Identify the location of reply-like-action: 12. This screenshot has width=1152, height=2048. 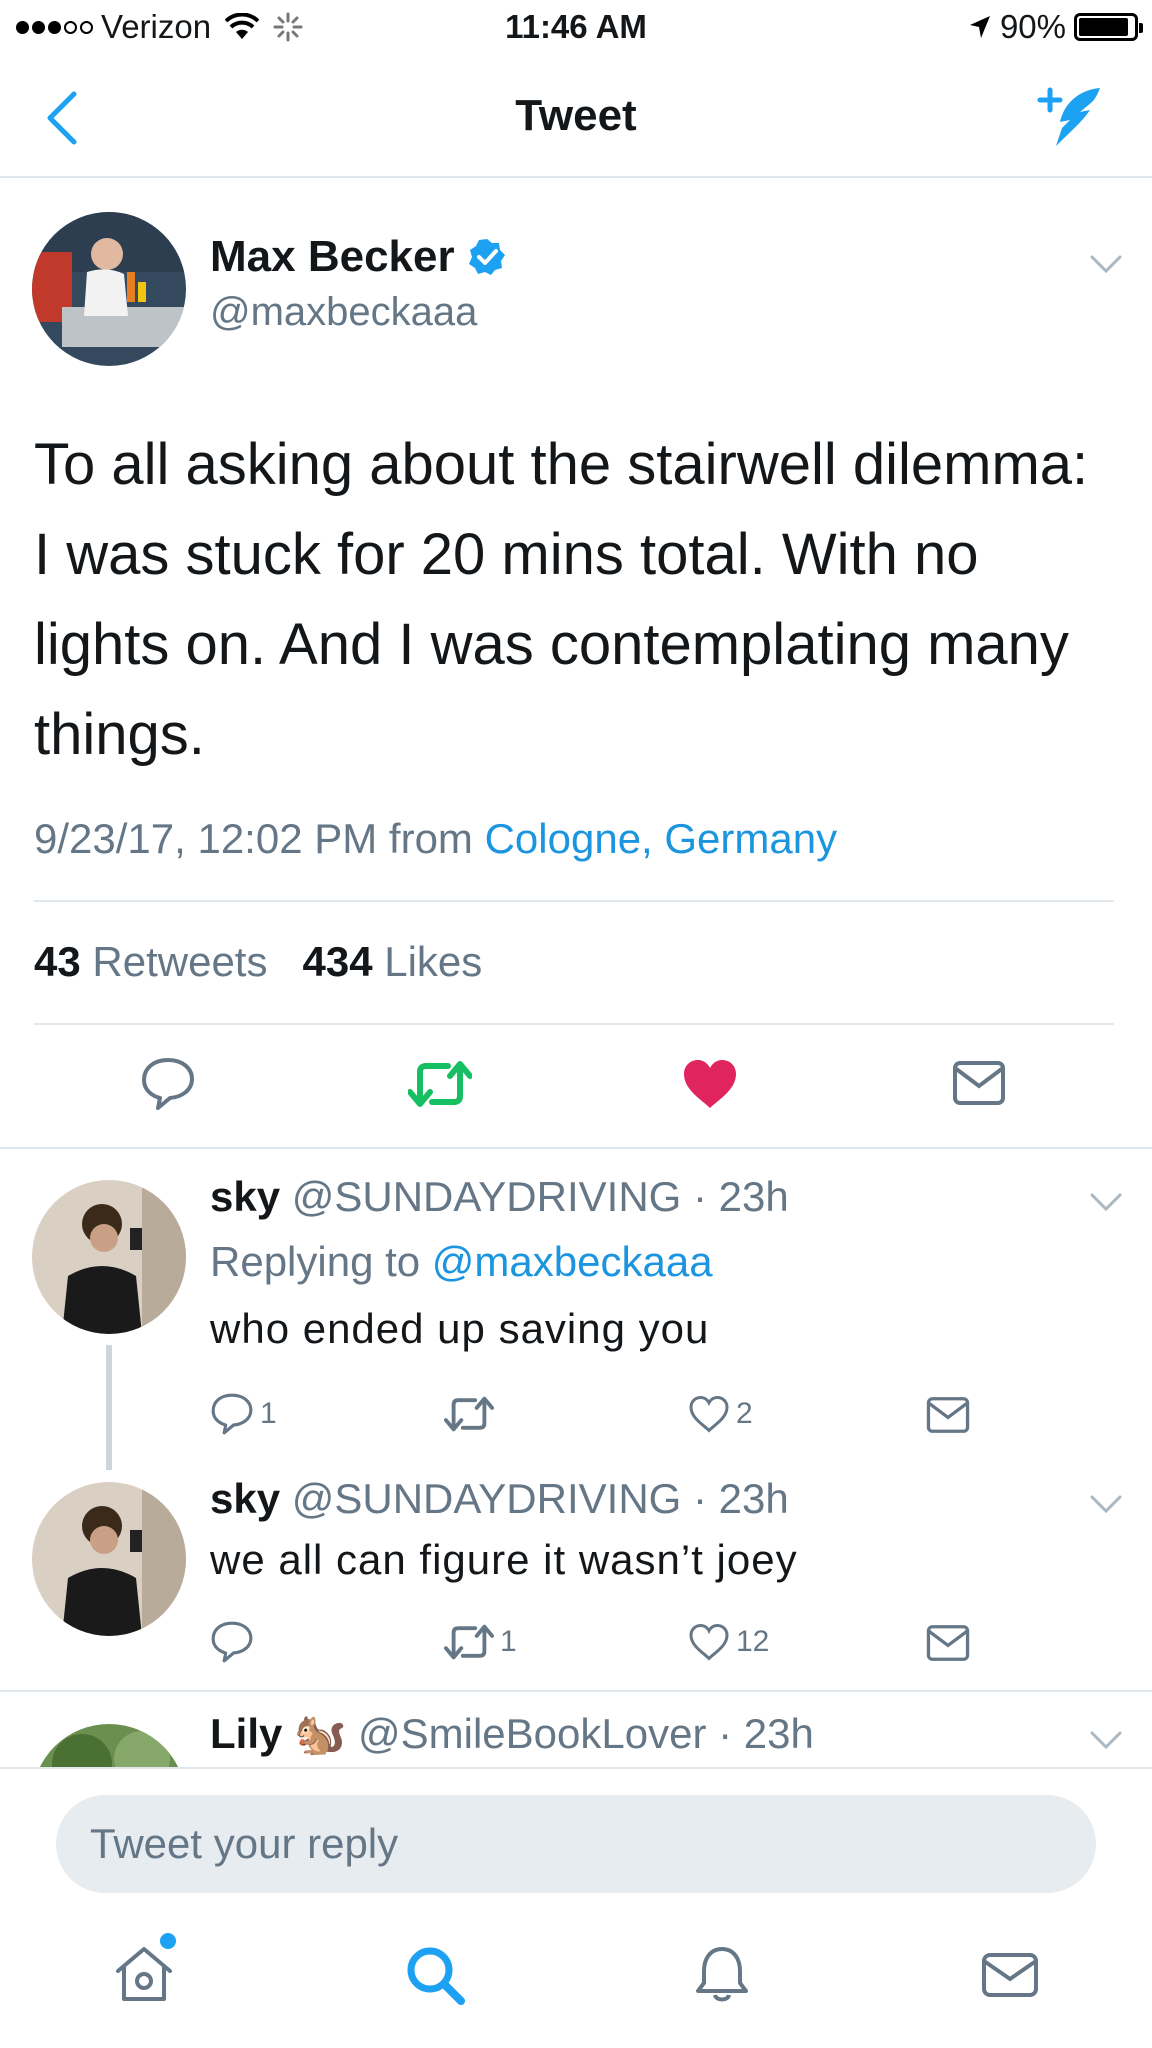
(728, 1642).